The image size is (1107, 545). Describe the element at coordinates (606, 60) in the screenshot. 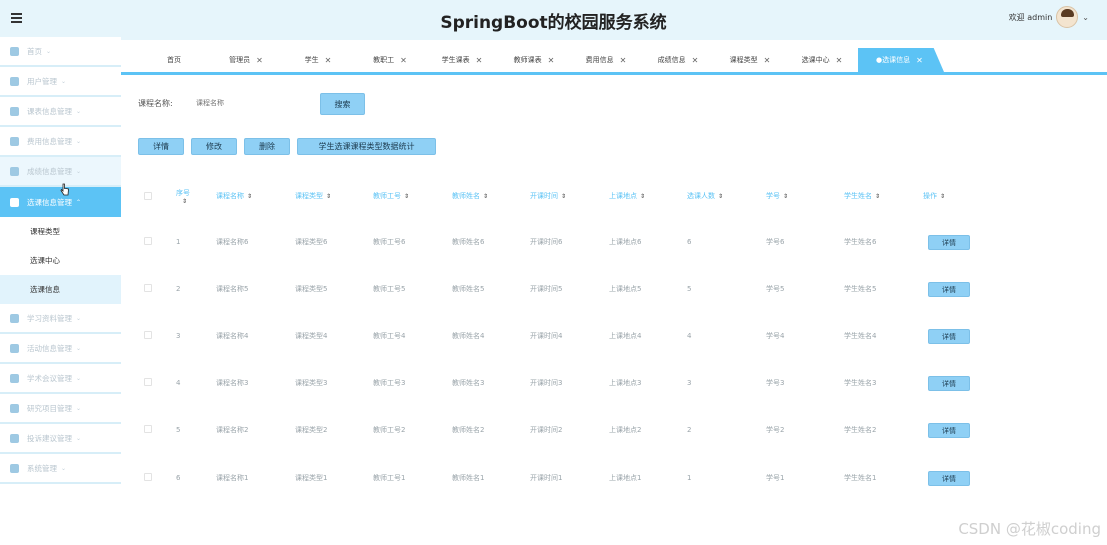

I see `tab-fees: 费用信息 ✕` at that location.